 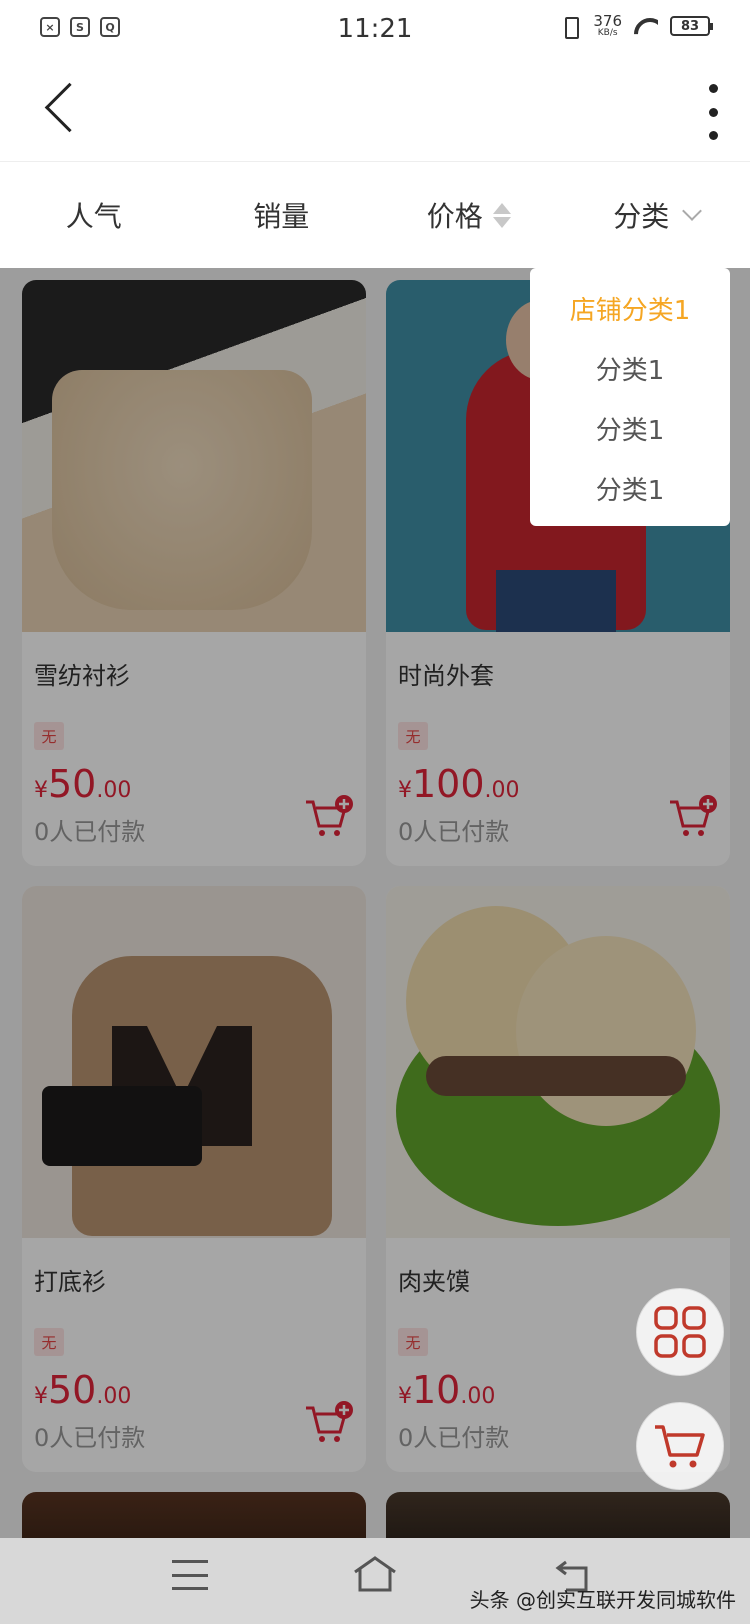 I want to click on vibrate-icon, so click(x=570, y=27).